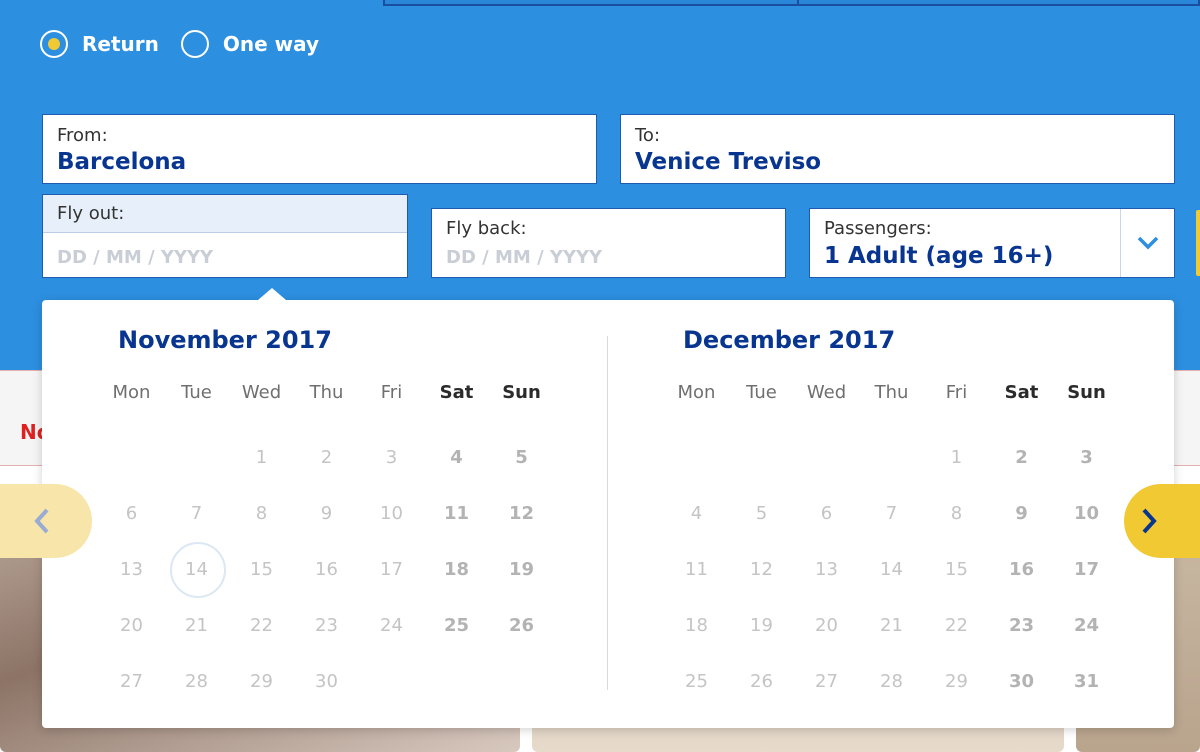 The width and height of the screenshot is (1200, 752). What do you see at coordinates (194, 44) in the screenshot?
I see `radio-unchecked-icon` at bounding box center [194, 44].